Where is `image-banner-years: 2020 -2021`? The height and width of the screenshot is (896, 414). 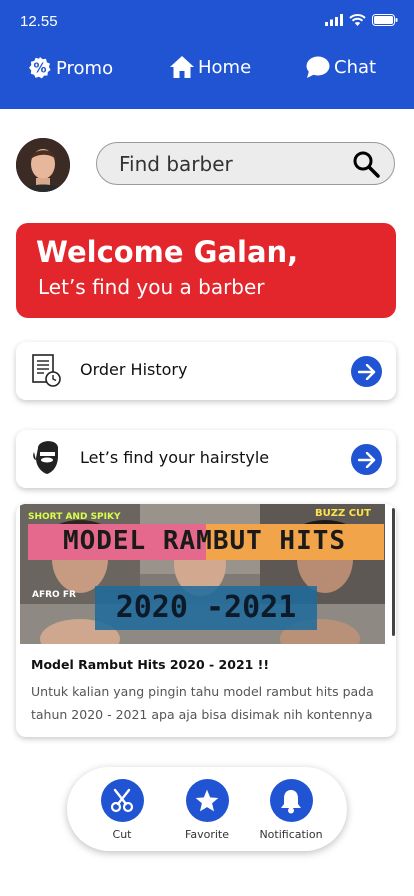
image-banner-years: 2020 -2021 is located at coordinates (206, 607).